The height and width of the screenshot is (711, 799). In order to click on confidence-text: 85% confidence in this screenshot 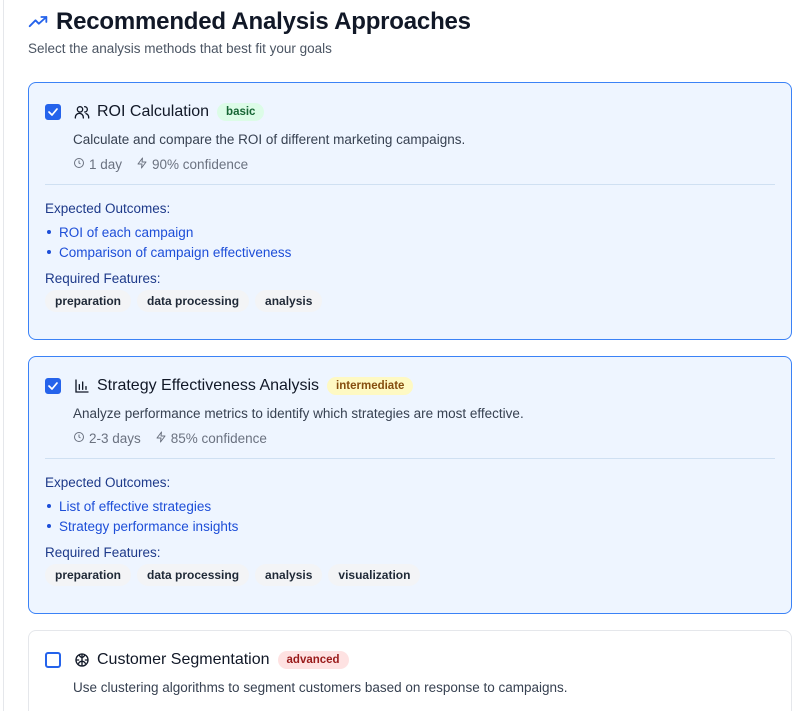, I will do `click(218, 438)`.